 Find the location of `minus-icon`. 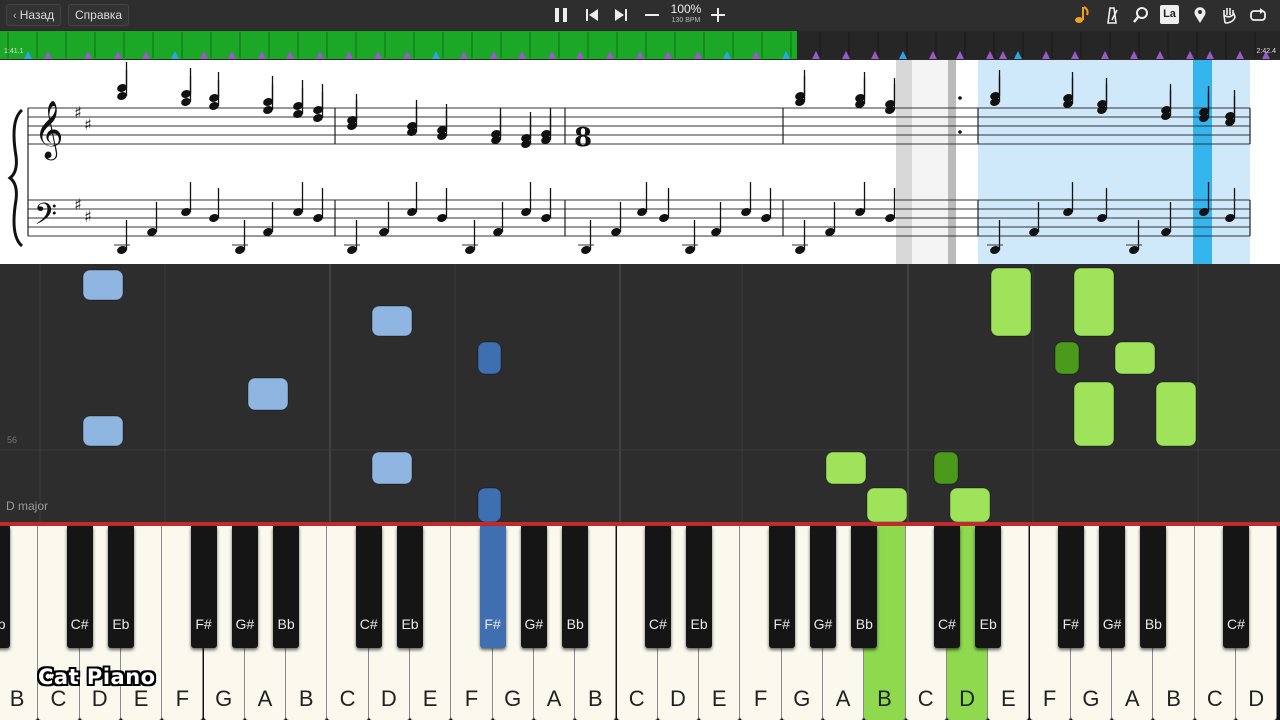

minus-icon is located at coordinates (652, 15).